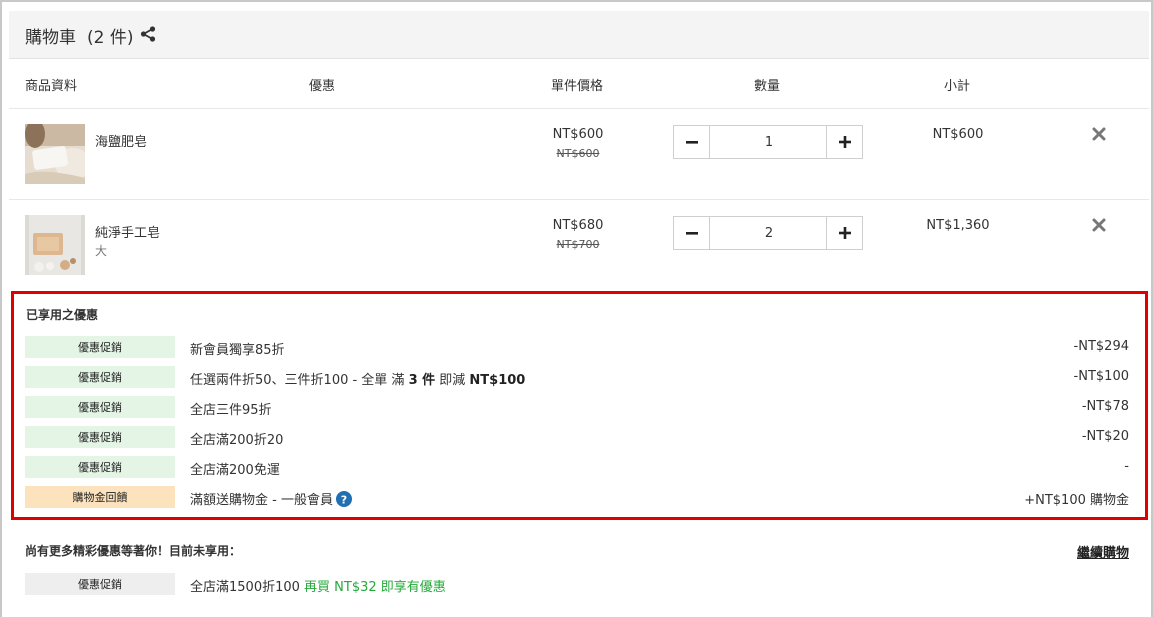 Image resolution: width=1153 pixels, height=617 pixels. Describe the element at coordinates (577, 86) in the screenshot. I see `column-header-unit-price: 單件價格` at that location.